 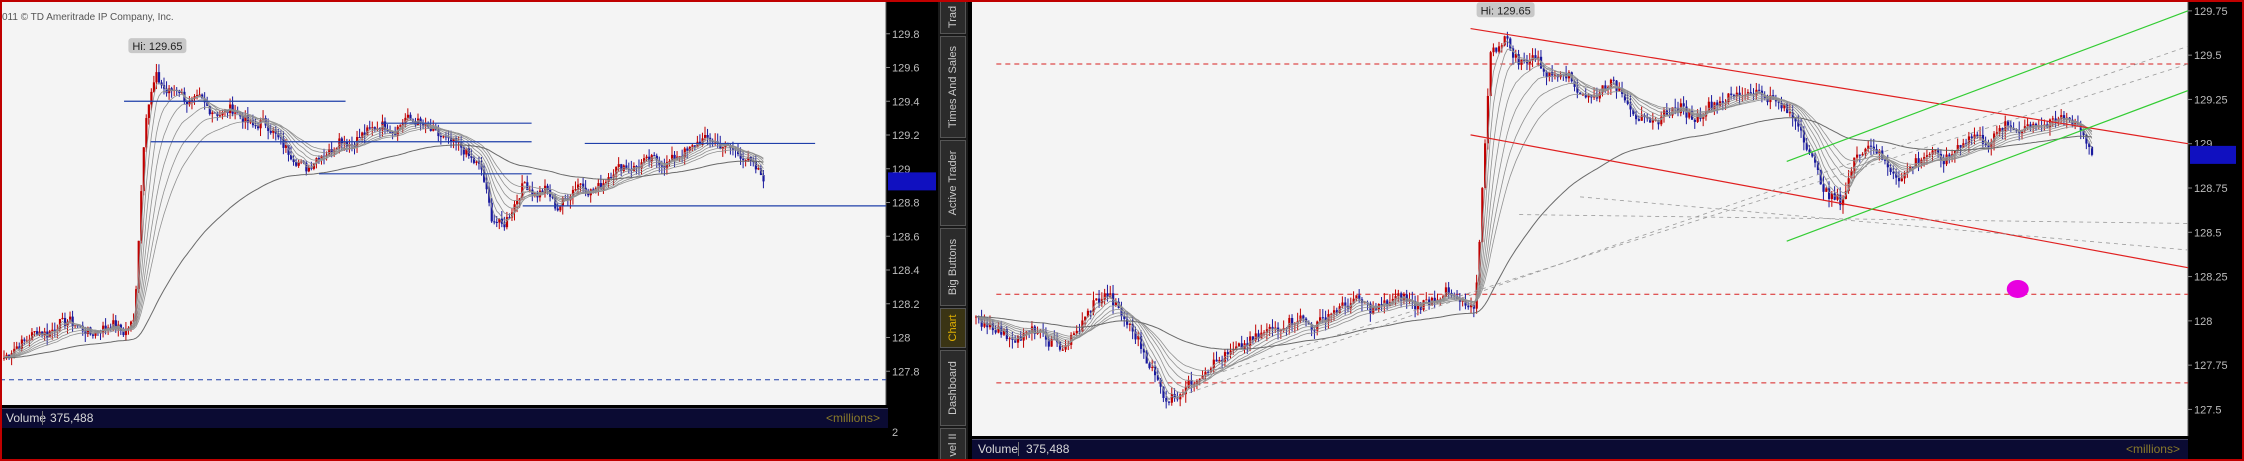 I want to click on y-tick-label: 129.2, so click(x=906, y=136).